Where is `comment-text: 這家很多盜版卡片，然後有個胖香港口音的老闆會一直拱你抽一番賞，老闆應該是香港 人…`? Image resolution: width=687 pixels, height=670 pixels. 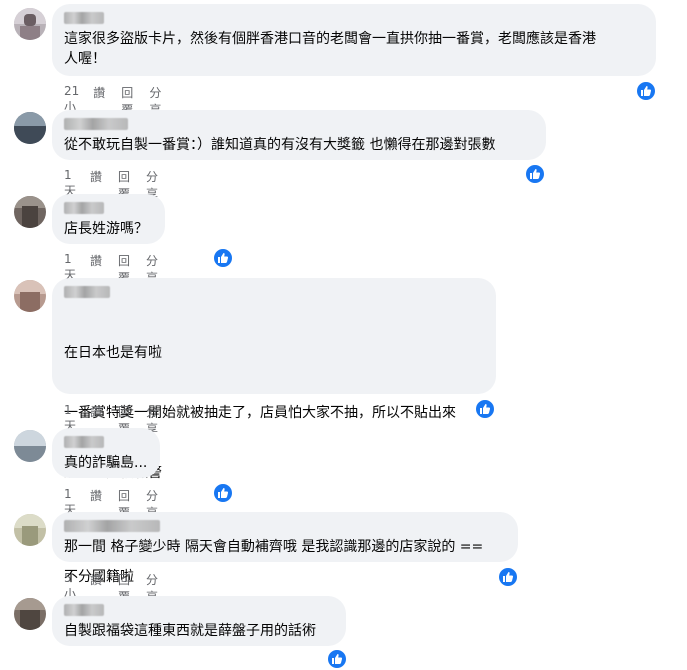
comment-text: 這家很多盜版卡片，然後有個胖香港口音的老闆會一直拱你抽一番賞，老闆應該是香港 人… is located at coordinates (330, 49).